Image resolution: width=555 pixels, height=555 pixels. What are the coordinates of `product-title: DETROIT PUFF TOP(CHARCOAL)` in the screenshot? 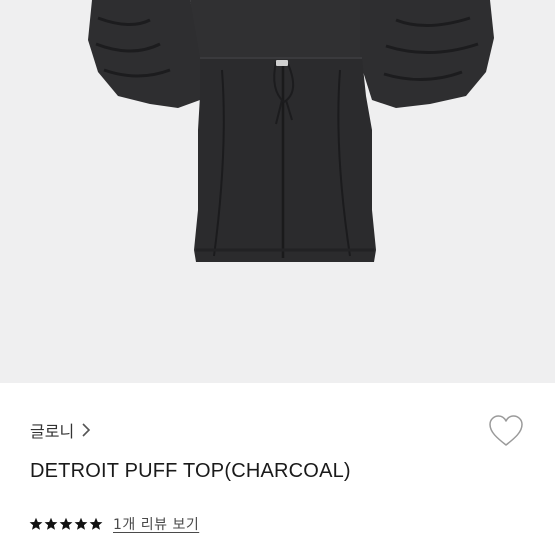 It's located at (190, 471).